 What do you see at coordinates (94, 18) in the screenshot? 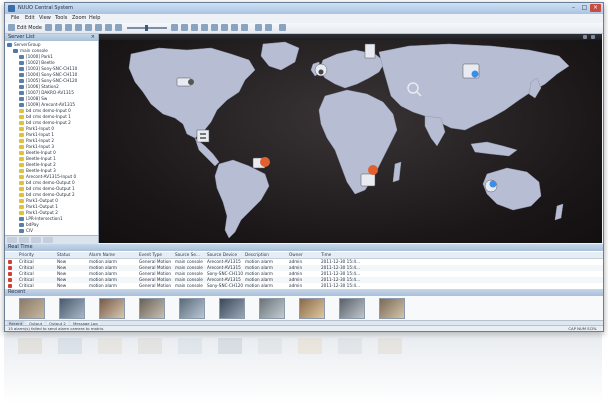
I see `menu-help: Help` at bounding box center [94, 18].